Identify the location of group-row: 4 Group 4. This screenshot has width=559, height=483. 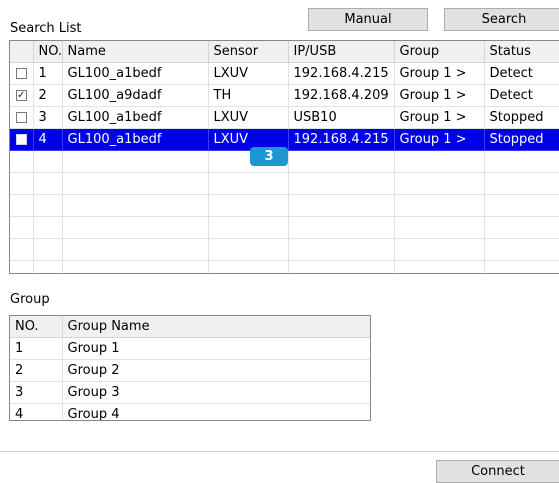
(190, 411).